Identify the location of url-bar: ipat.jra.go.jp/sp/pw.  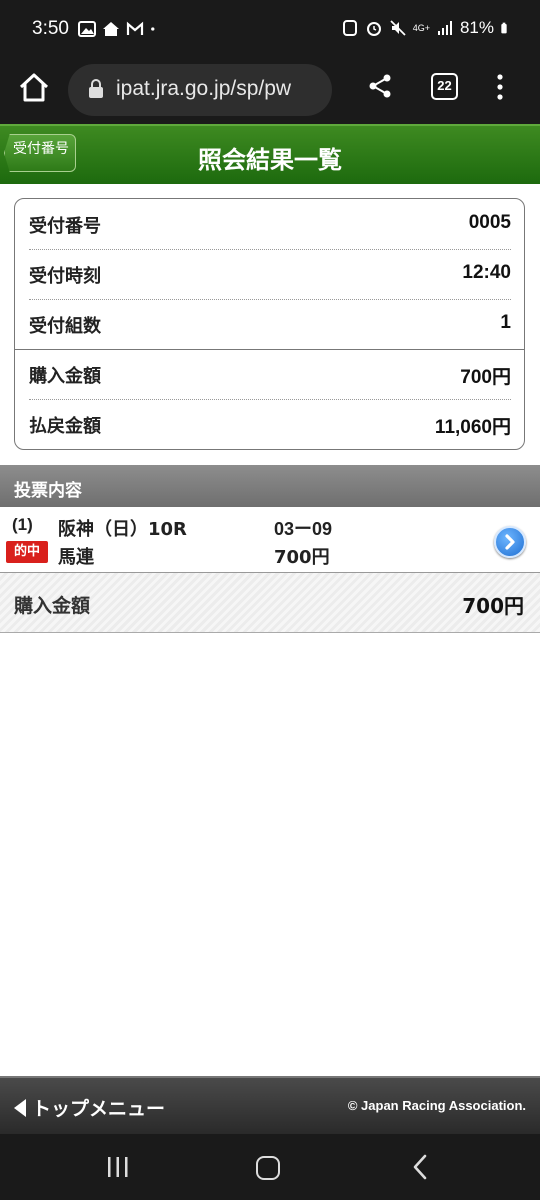
(200, 90).